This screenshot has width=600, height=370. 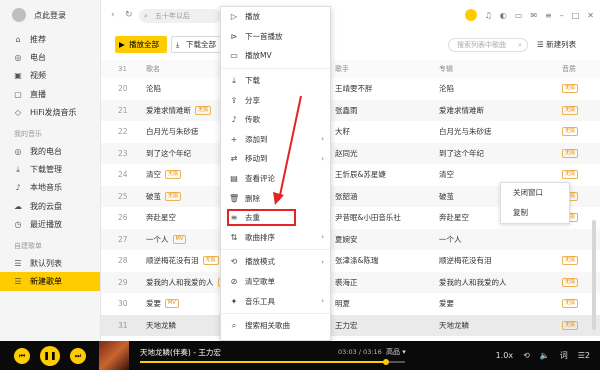 What do you see at coordinates (375, 89) in the screenshot?
I see `song-singer: 王靖雯不胖` at bounding box center [375, 89].